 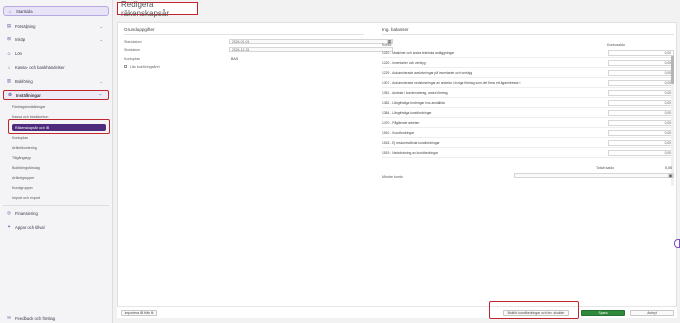 I want to click on chart-of-accounts-value: BAS, so click(x=235, y=59).